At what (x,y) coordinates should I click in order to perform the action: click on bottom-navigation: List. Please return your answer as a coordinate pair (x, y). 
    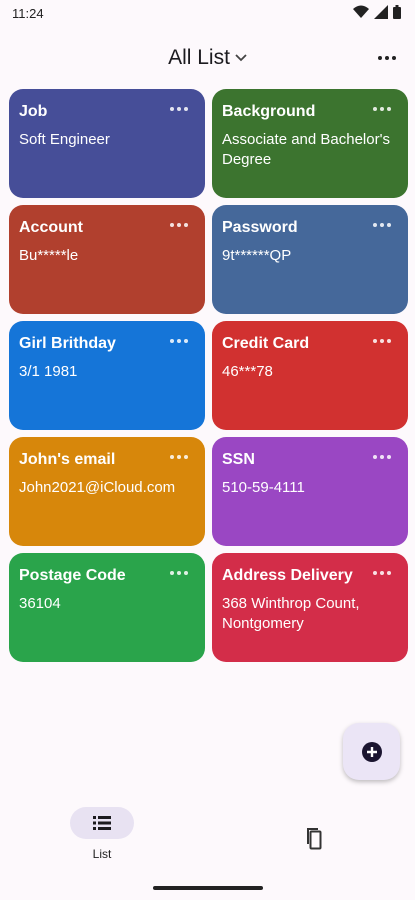
    Looking at the image, I should click on (207, 835).